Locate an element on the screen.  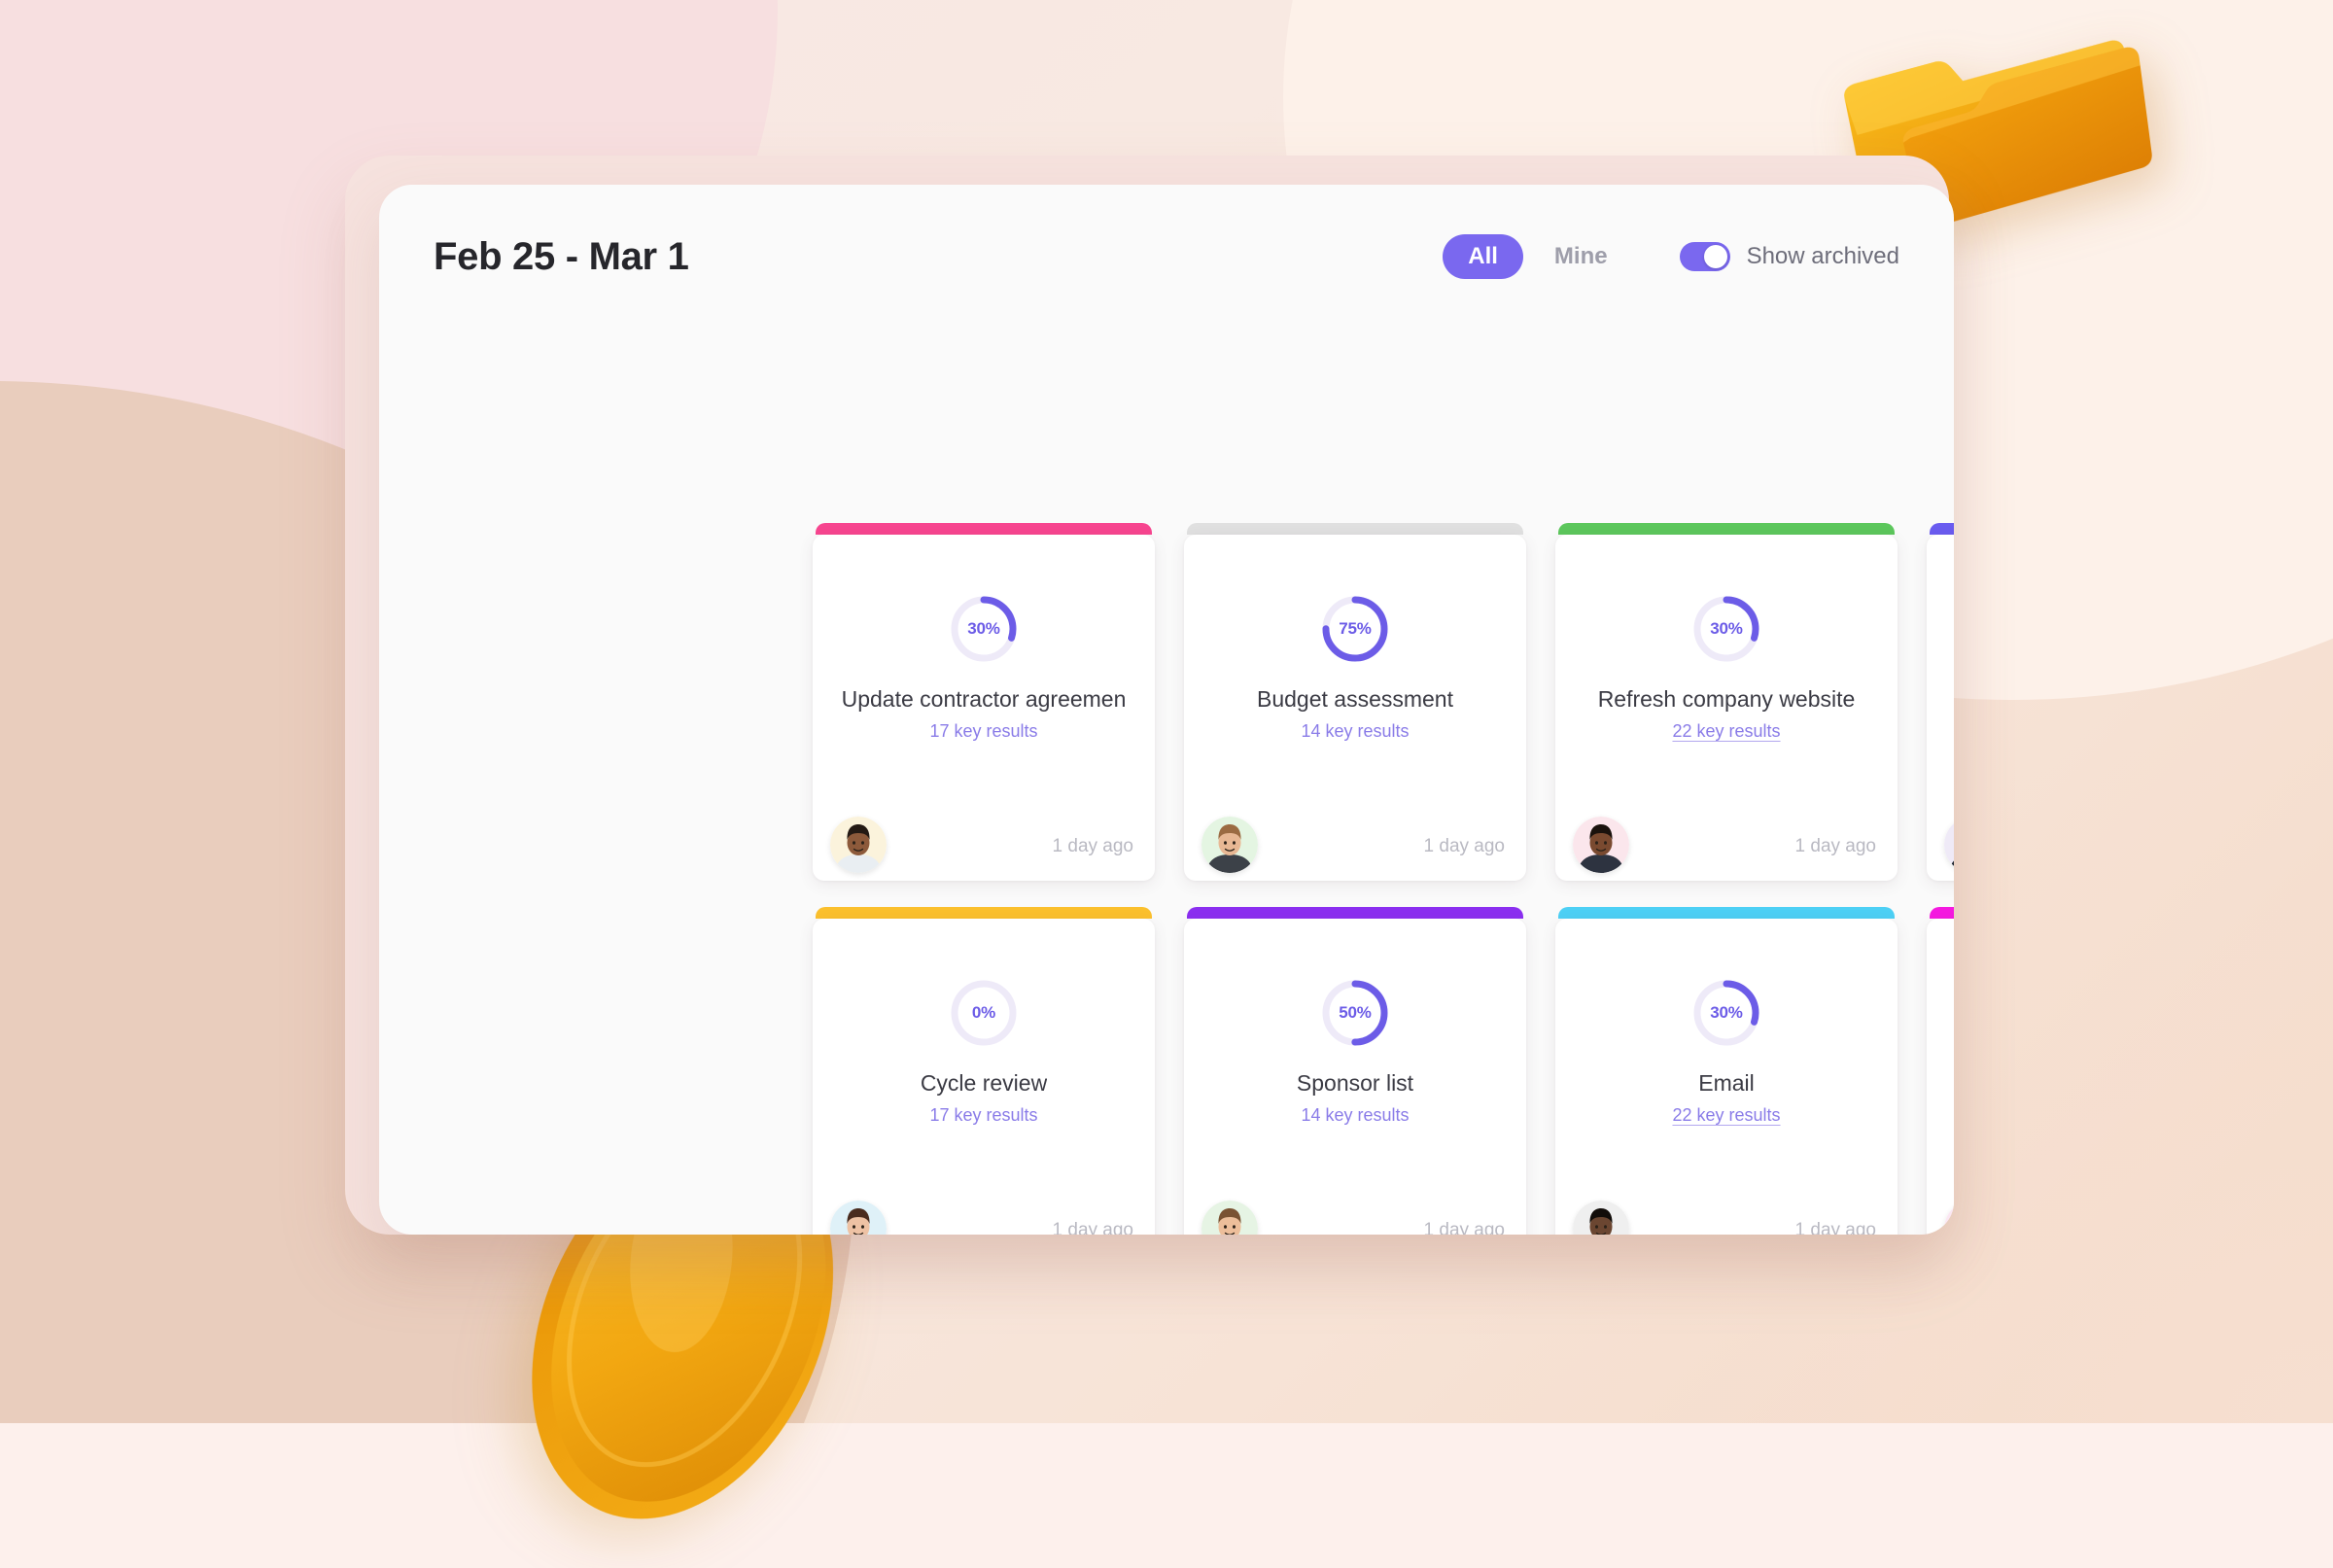
show-archived-group: Show archived is located at coordinates (1789, 256).